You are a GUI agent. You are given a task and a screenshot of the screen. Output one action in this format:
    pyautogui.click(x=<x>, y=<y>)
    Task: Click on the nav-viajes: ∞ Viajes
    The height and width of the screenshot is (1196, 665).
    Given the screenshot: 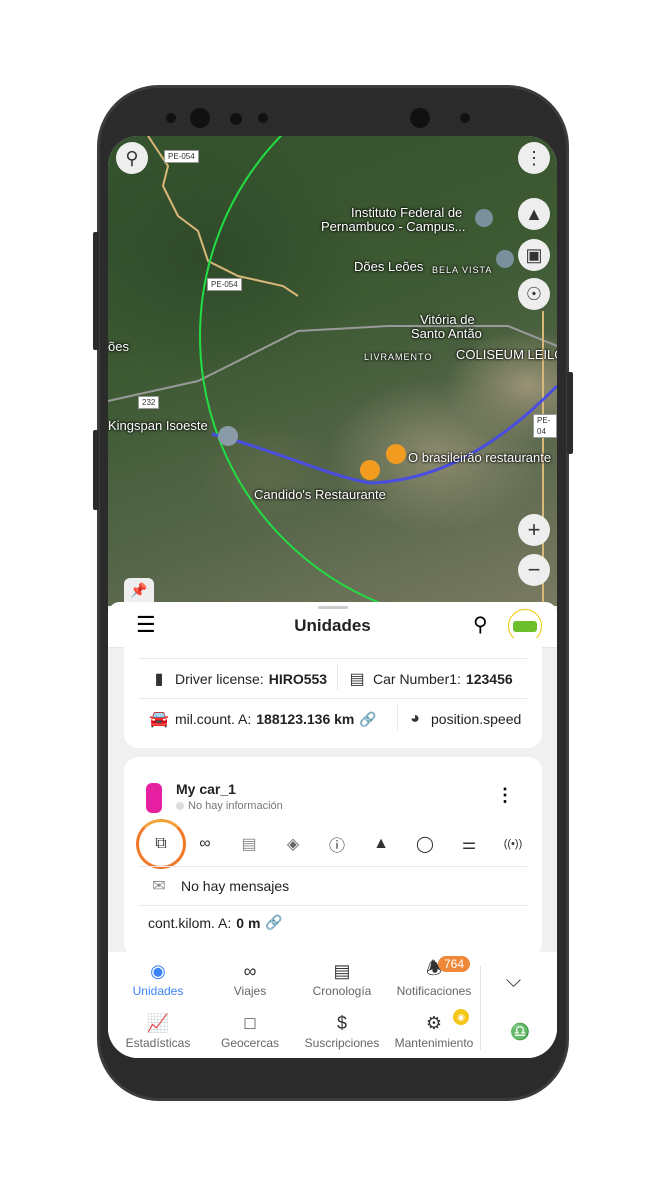 What is the action you would take?
    pyautogui.click(x=250, y=978)
    